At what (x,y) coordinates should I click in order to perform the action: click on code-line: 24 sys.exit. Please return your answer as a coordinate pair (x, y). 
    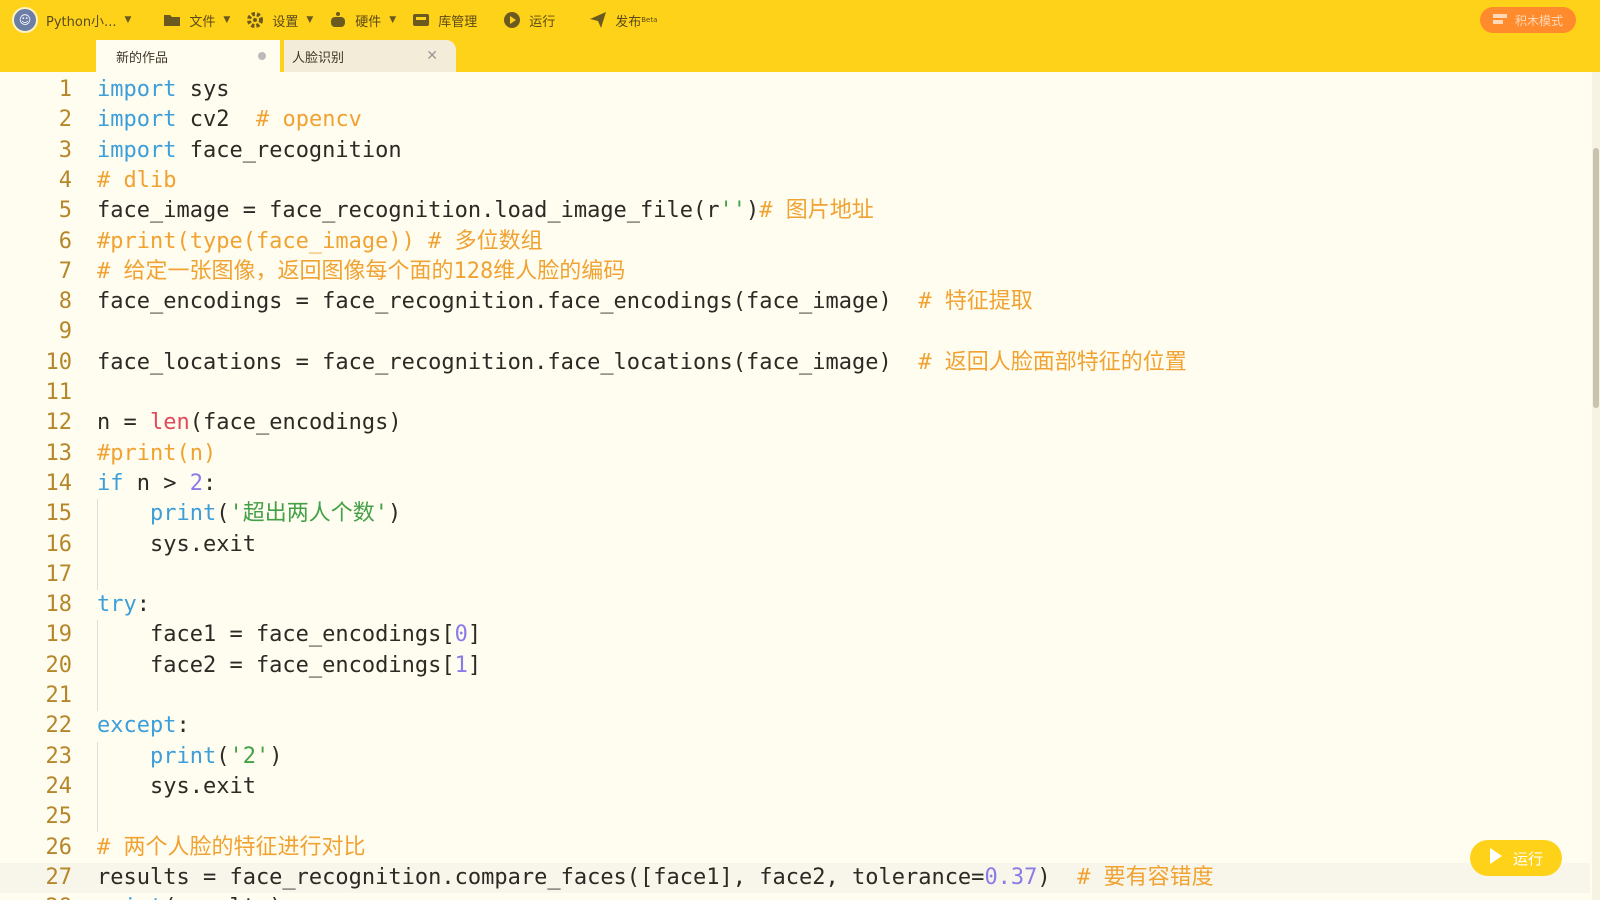
    Looking at the image, I should click on (795, 787).